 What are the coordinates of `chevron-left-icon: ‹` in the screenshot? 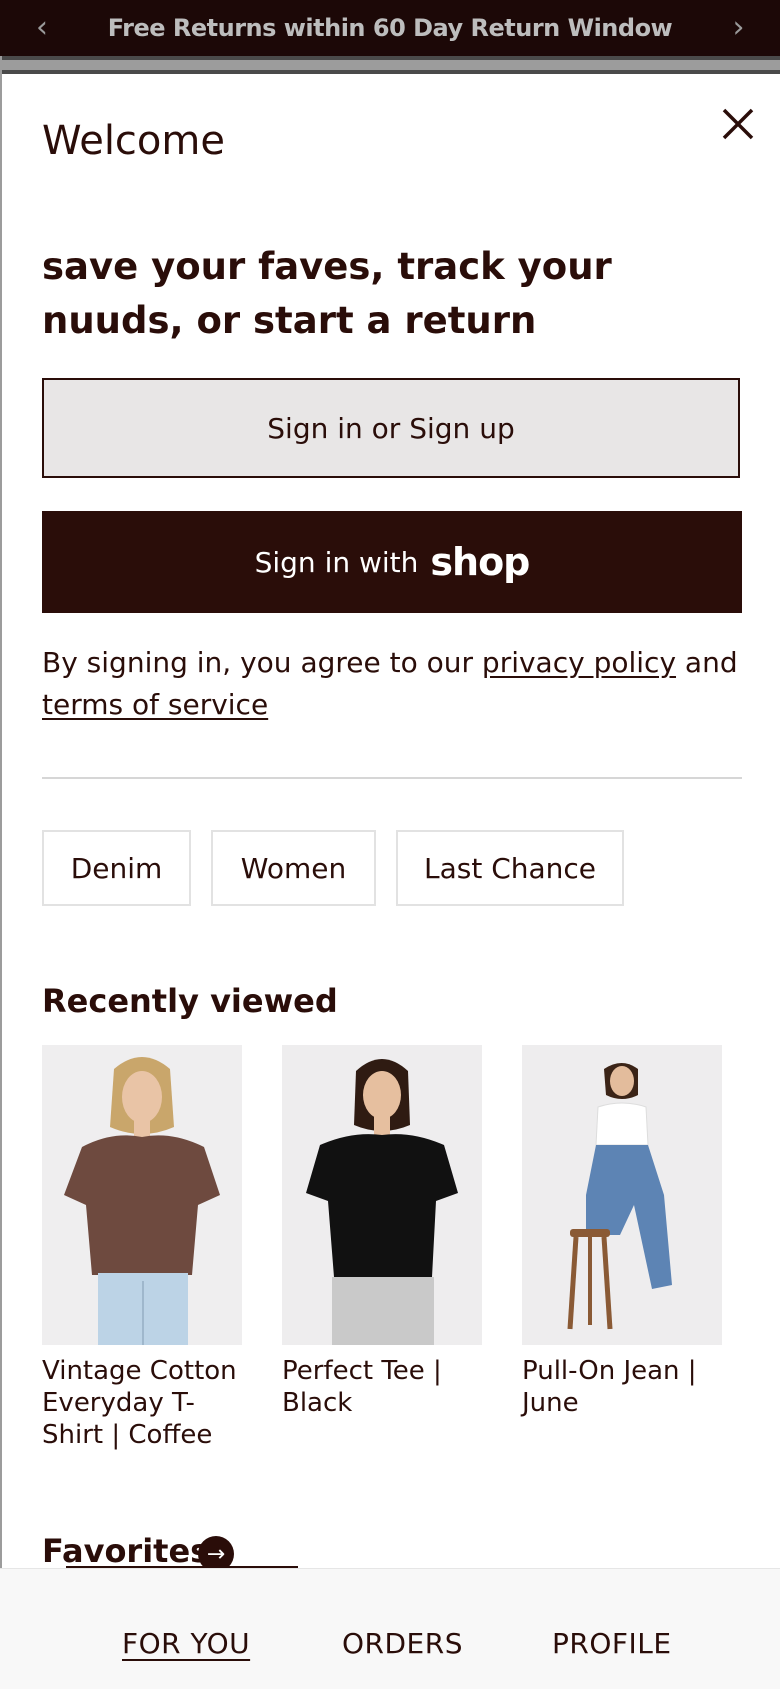 It's located at (42, 27).